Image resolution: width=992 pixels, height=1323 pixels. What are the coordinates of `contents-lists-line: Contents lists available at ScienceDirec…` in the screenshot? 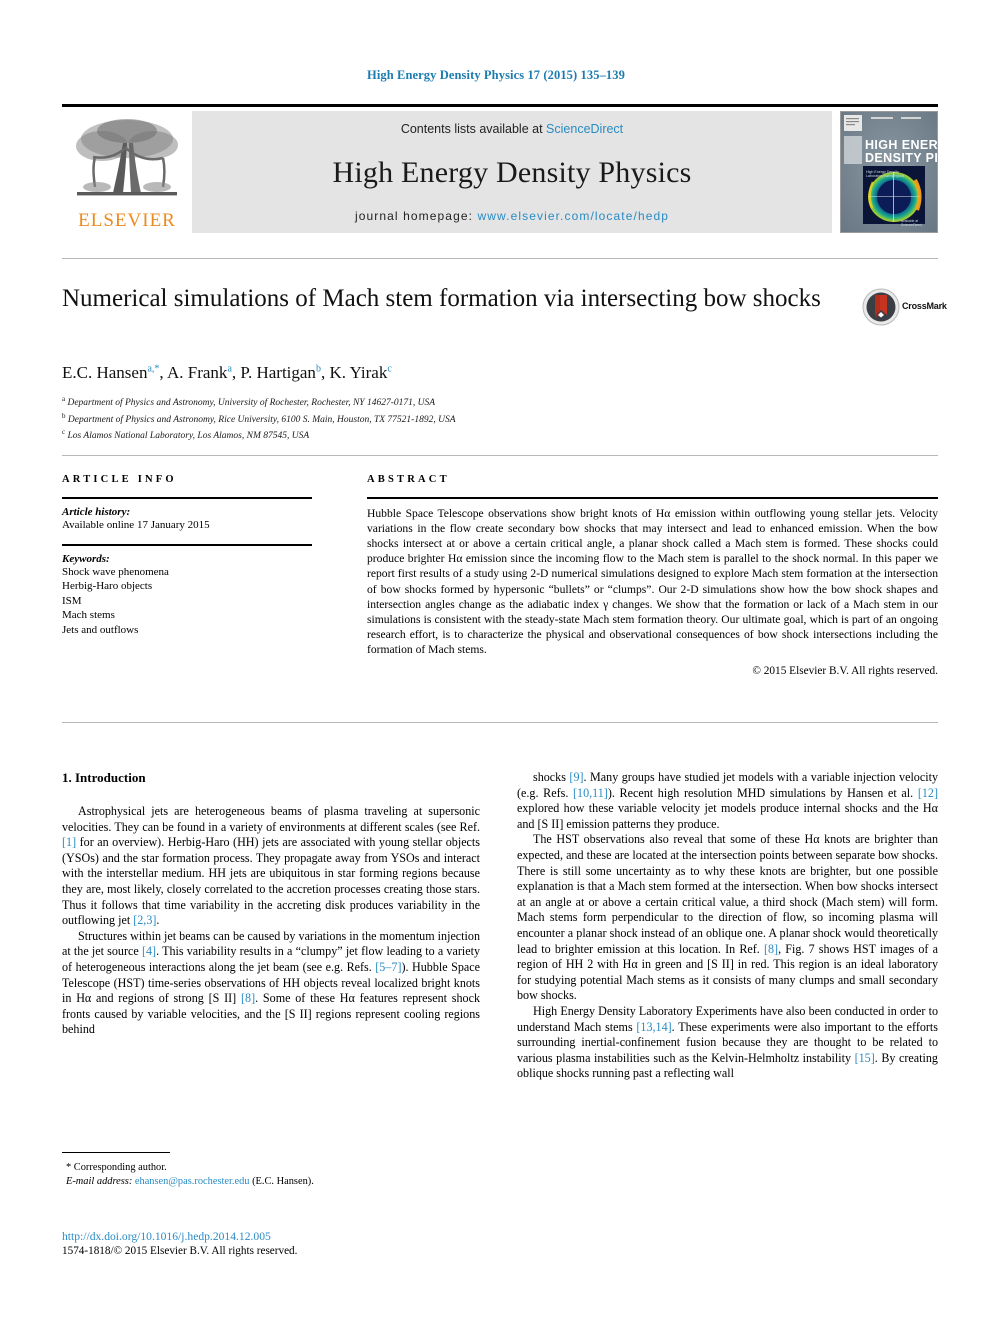 It's located at (512, 123).